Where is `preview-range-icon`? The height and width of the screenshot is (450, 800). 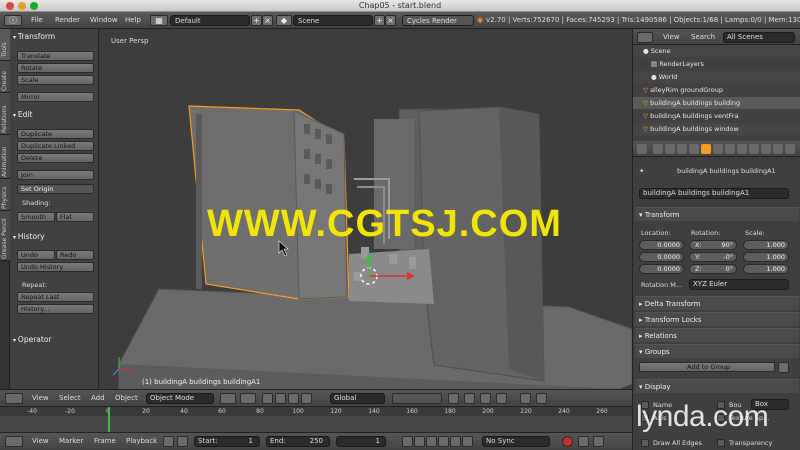 preview-range-icon is located at coordinates (168, 441).